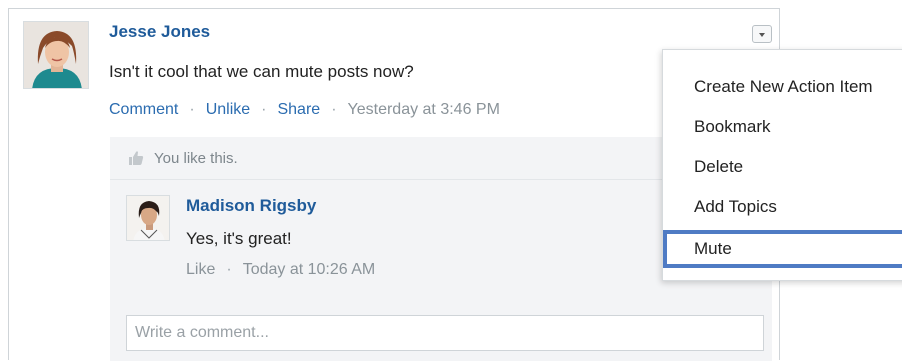 The height and width of the screenshot is (361, 902). I want to click on menu-item-delete: Delete, so click(782, 167).